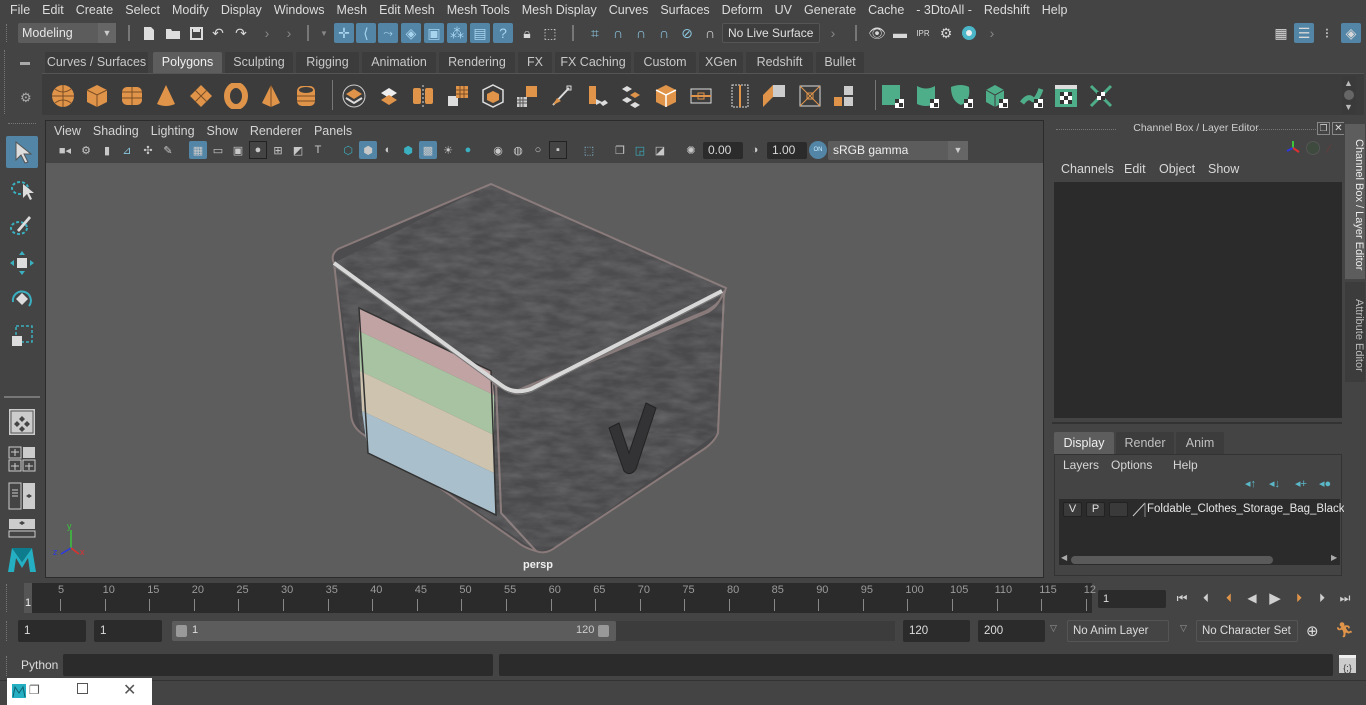 The height and width of the screenshot is (705, 1366). Describe the element at coordinates (408, 150) in the screenshot. I see `default-material-icon: ⬢` at that location.